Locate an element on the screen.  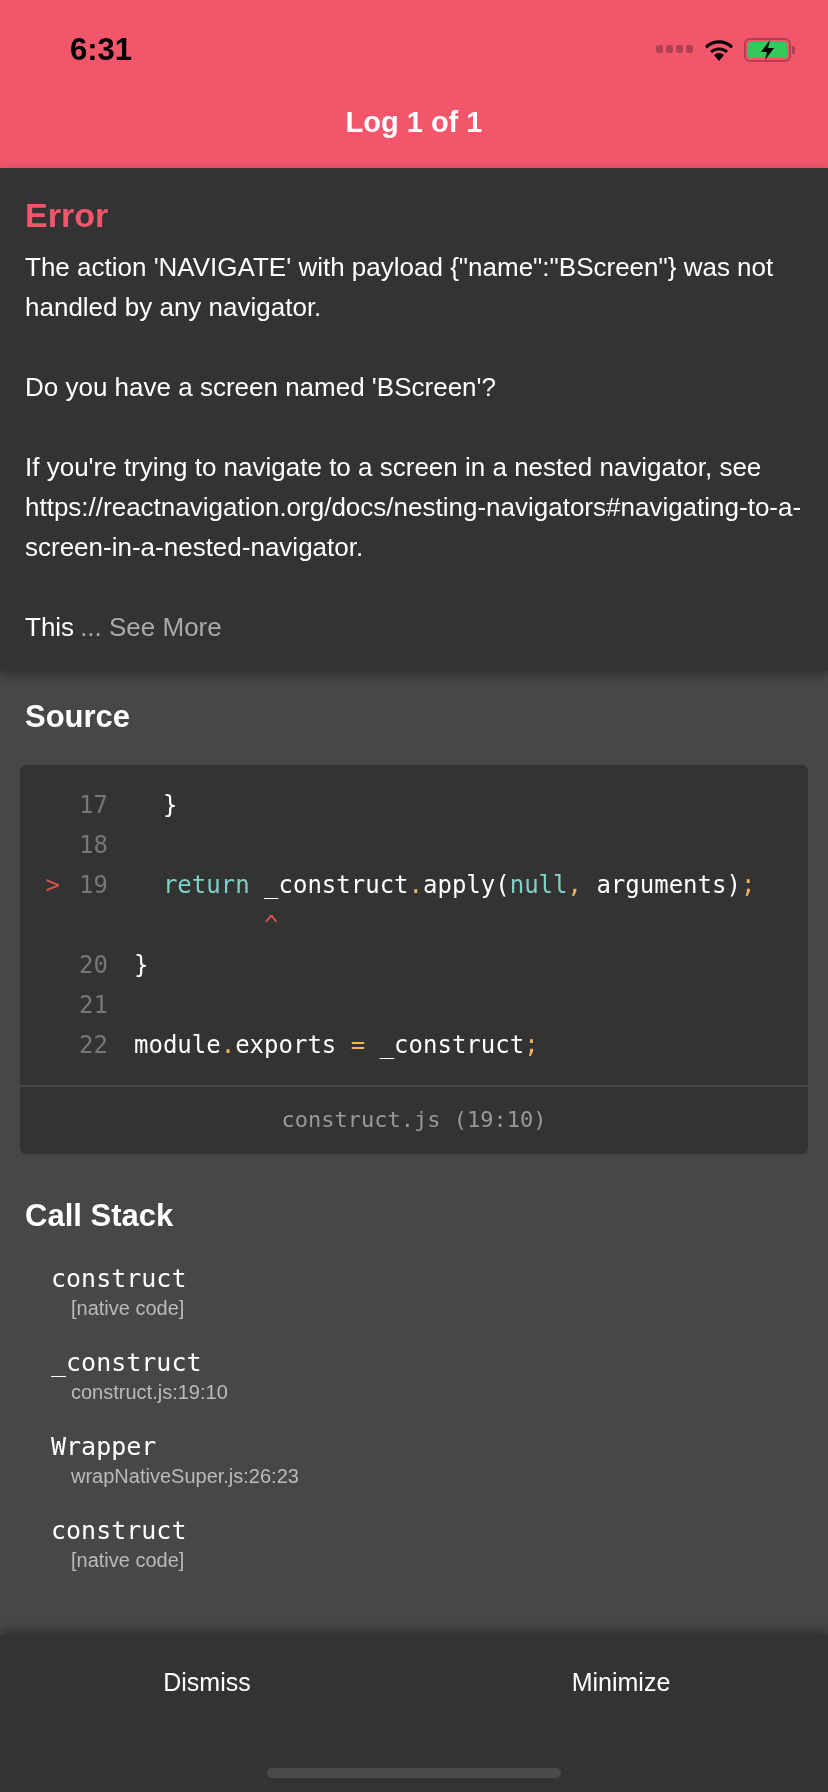
stack-frame-location: wrapNativeSuper.js:26:23 is located at coordinates (185, 1476).